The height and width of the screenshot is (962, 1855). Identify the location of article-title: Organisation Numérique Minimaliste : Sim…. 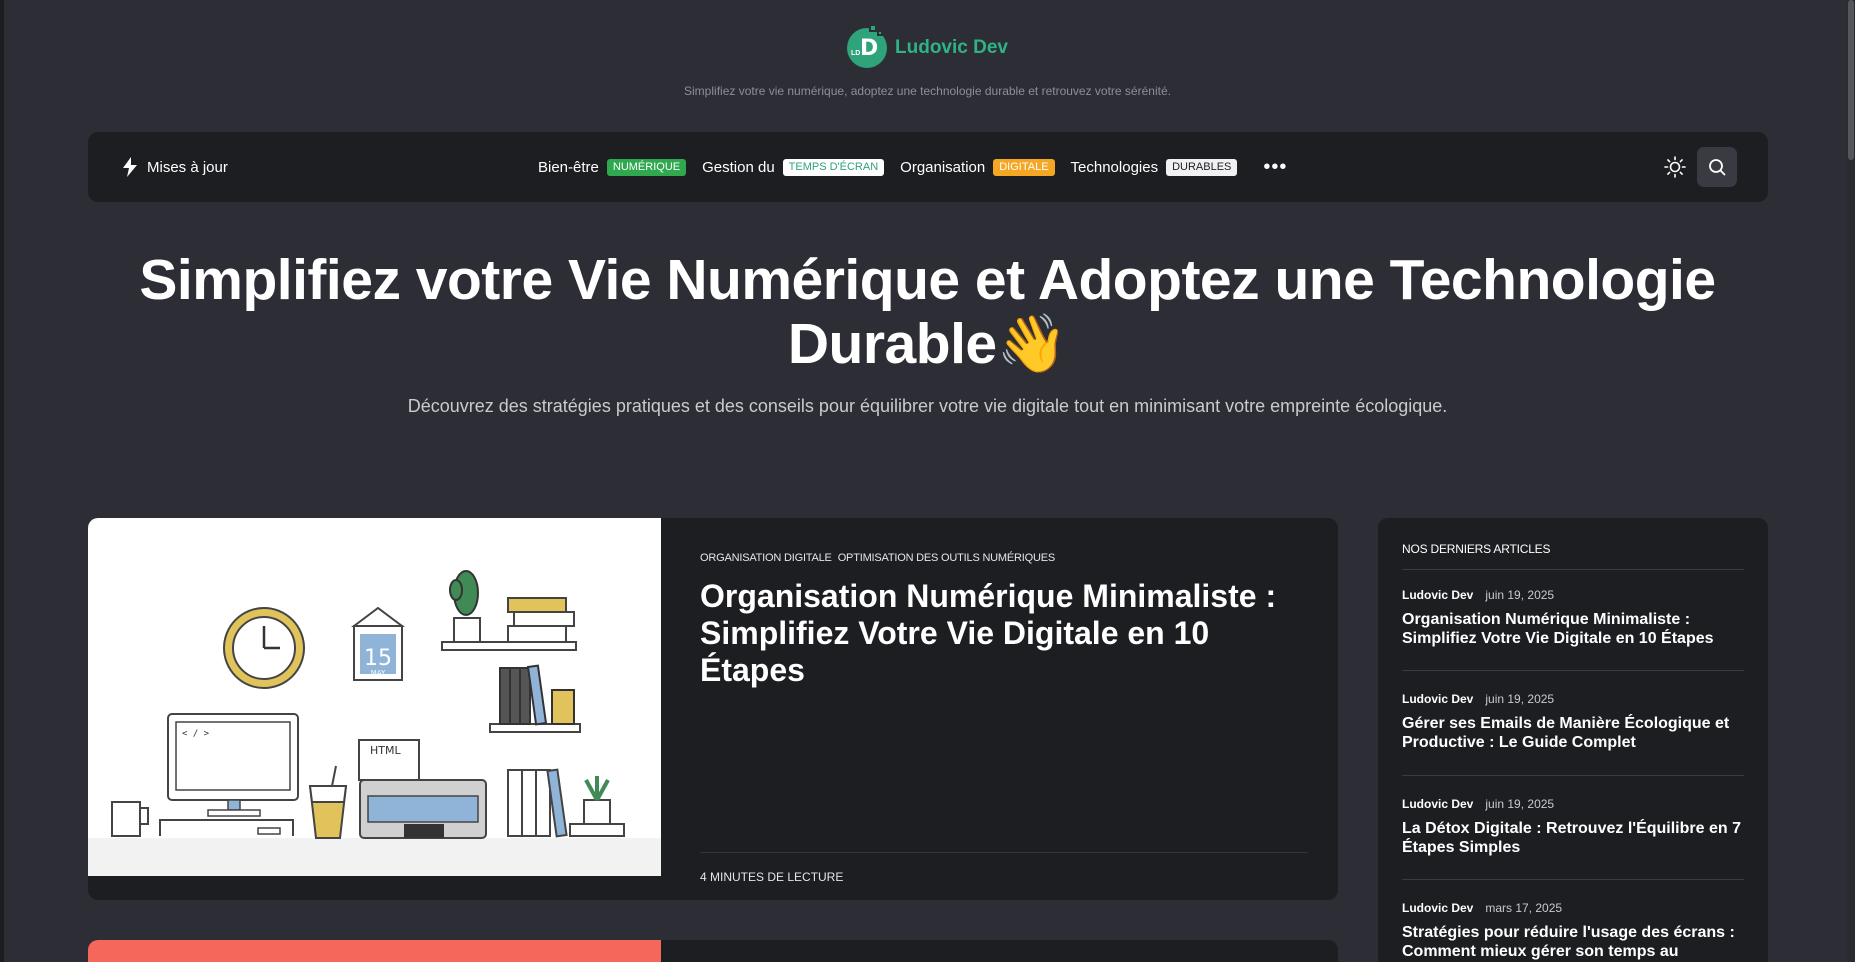
(1573, 629).